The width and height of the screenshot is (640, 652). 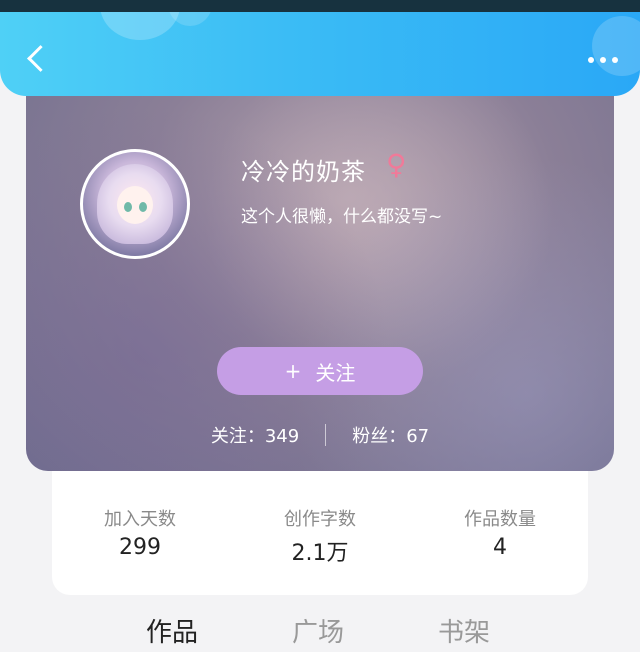 I want to click on stat-label: 加入天数, so click(x=140, y=519).